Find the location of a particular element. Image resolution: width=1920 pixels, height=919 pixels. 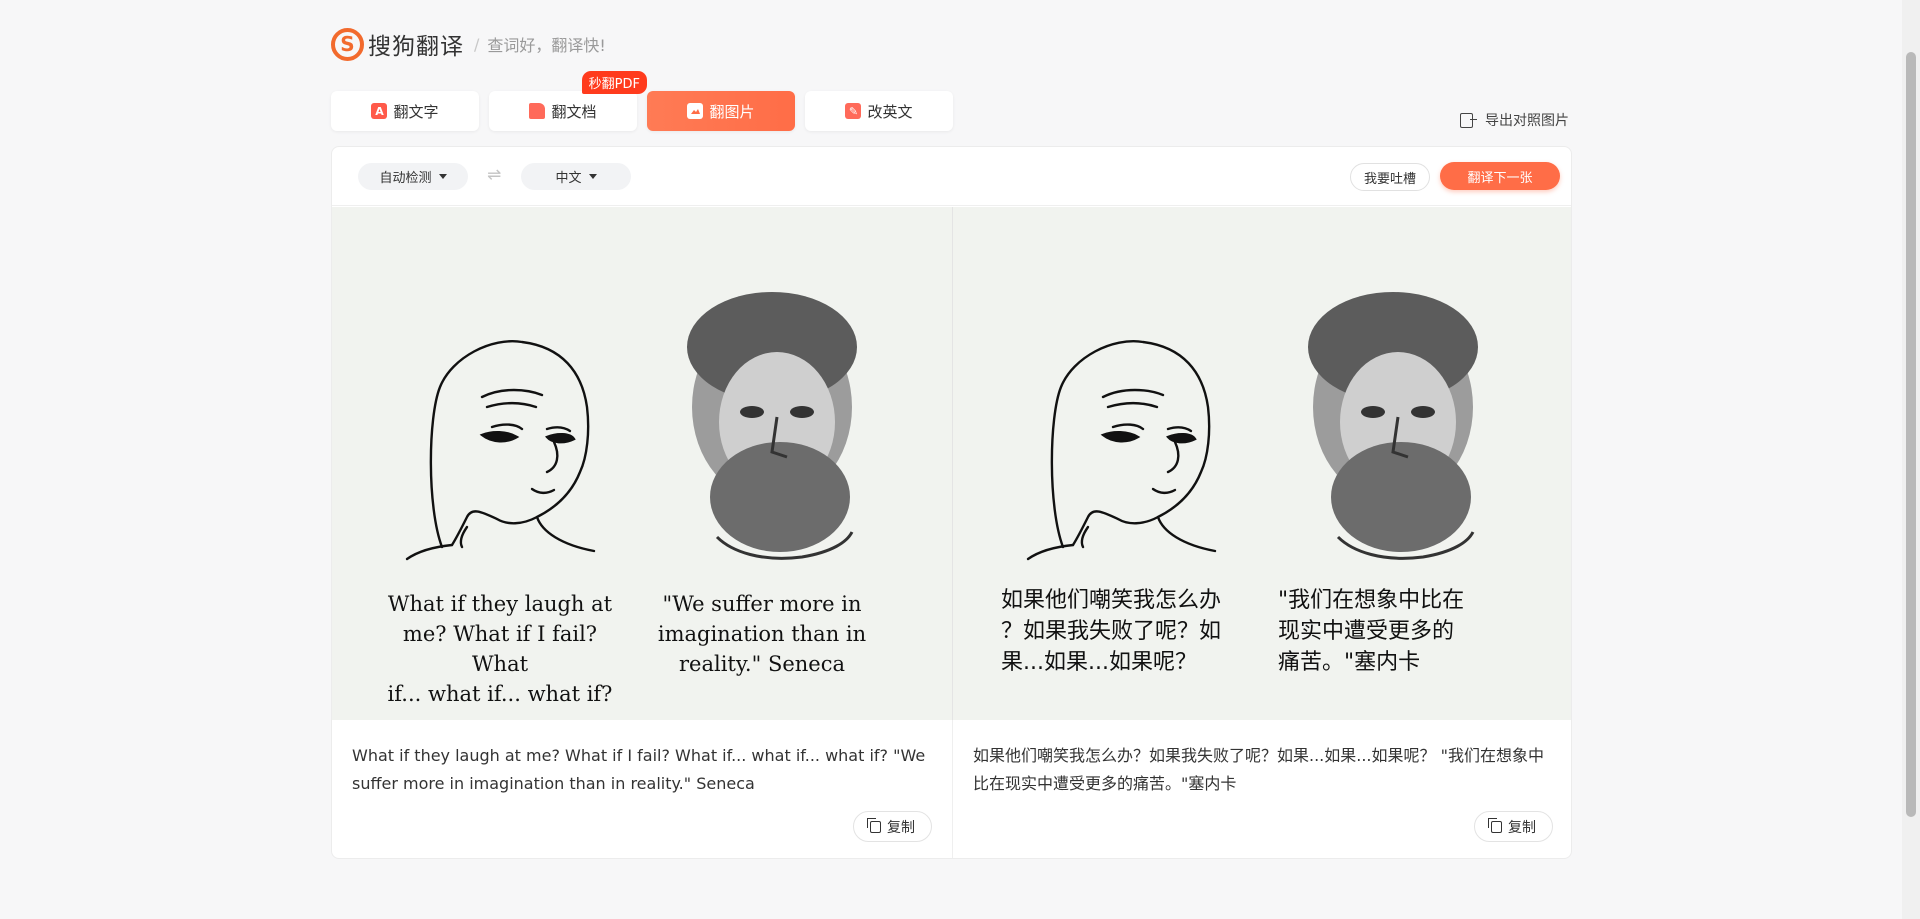

tab-edit-english: ✎ 改英文 is located at coordinates (879, 111).